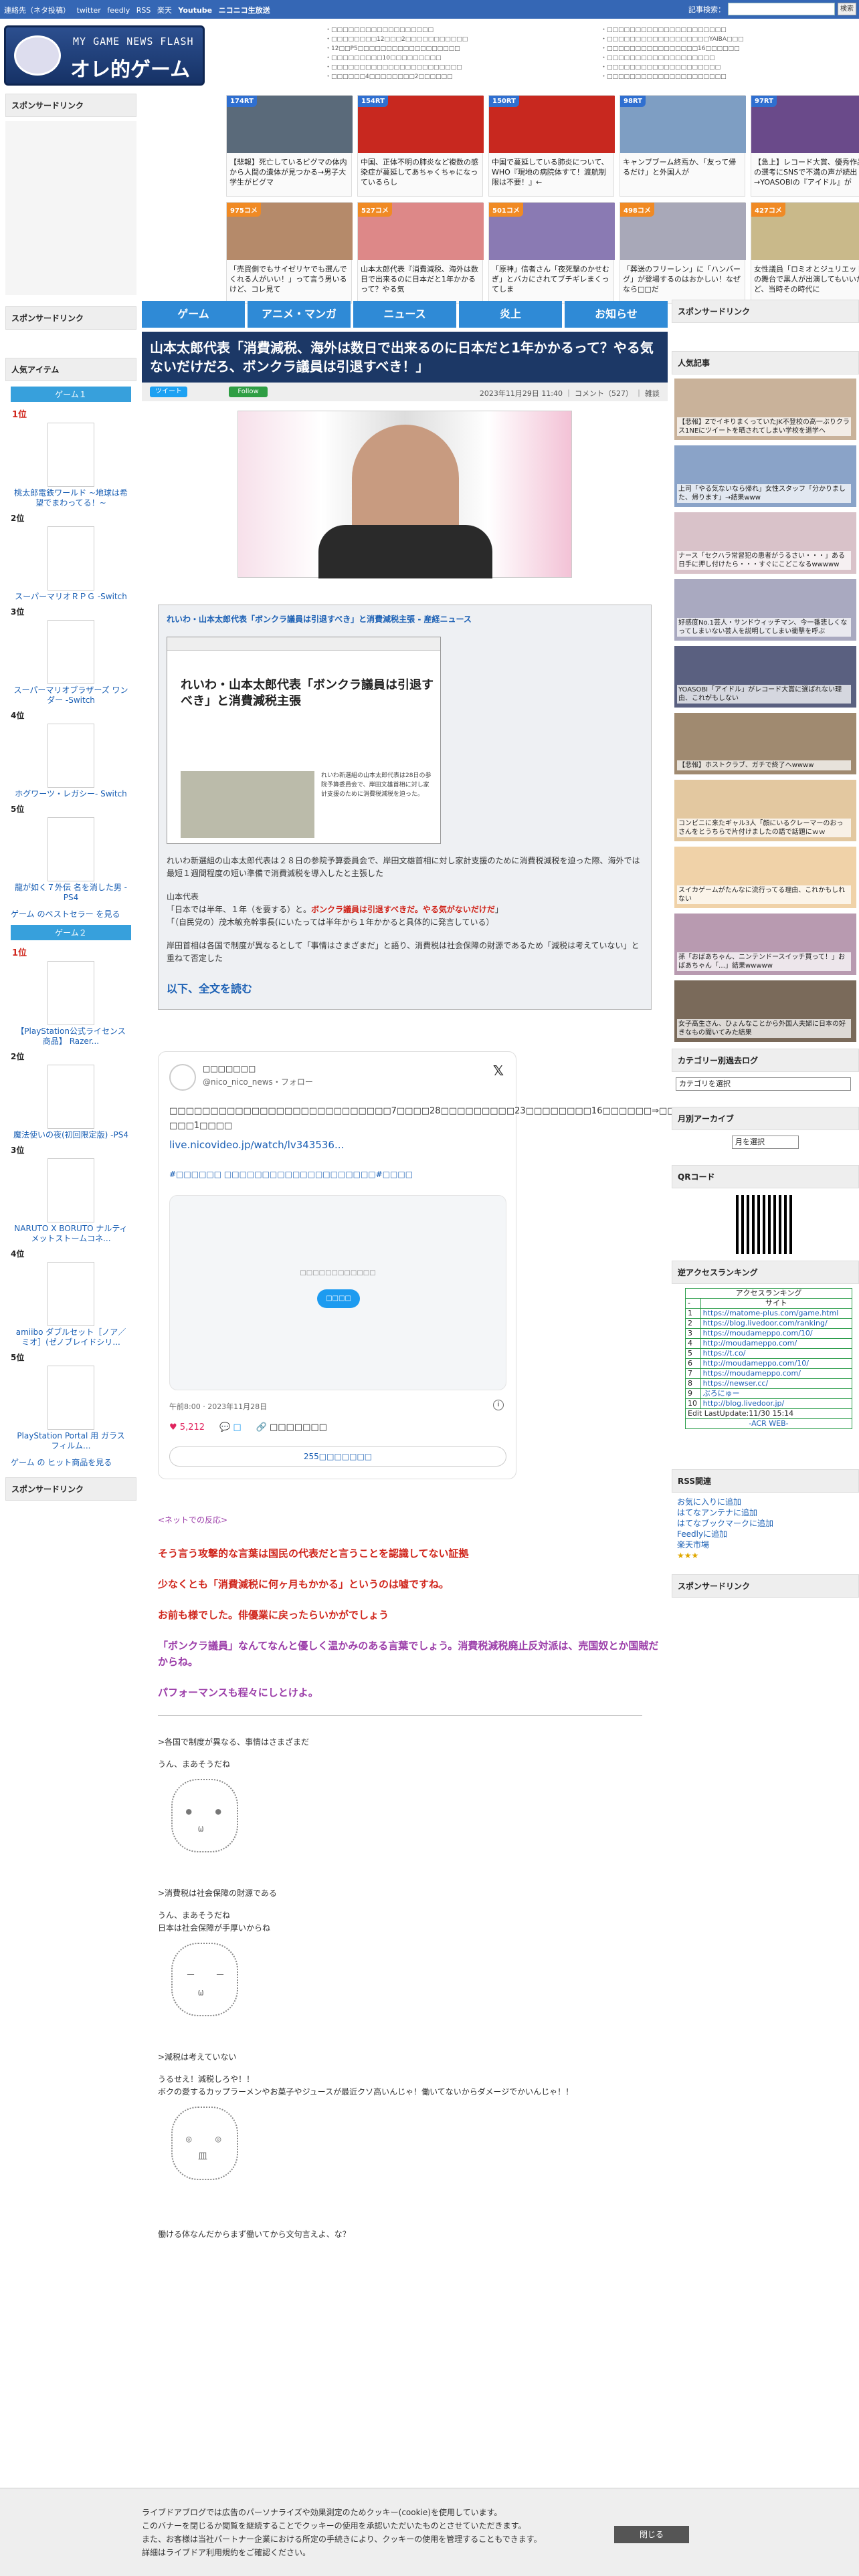  Describe the element at coordinates (248, 392) in the screenshot. I see `follow-button: Follow` at that location.